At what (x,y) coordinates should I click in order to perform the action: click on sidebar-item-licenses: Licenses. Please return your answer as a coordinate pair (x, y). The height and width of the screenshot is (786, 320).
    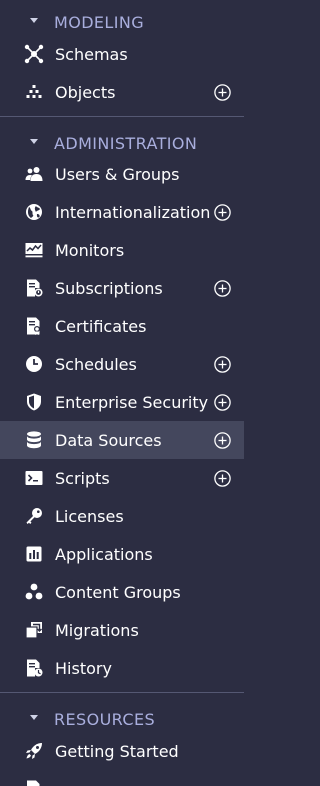
    Looking at the image, I should click on (122, 516).